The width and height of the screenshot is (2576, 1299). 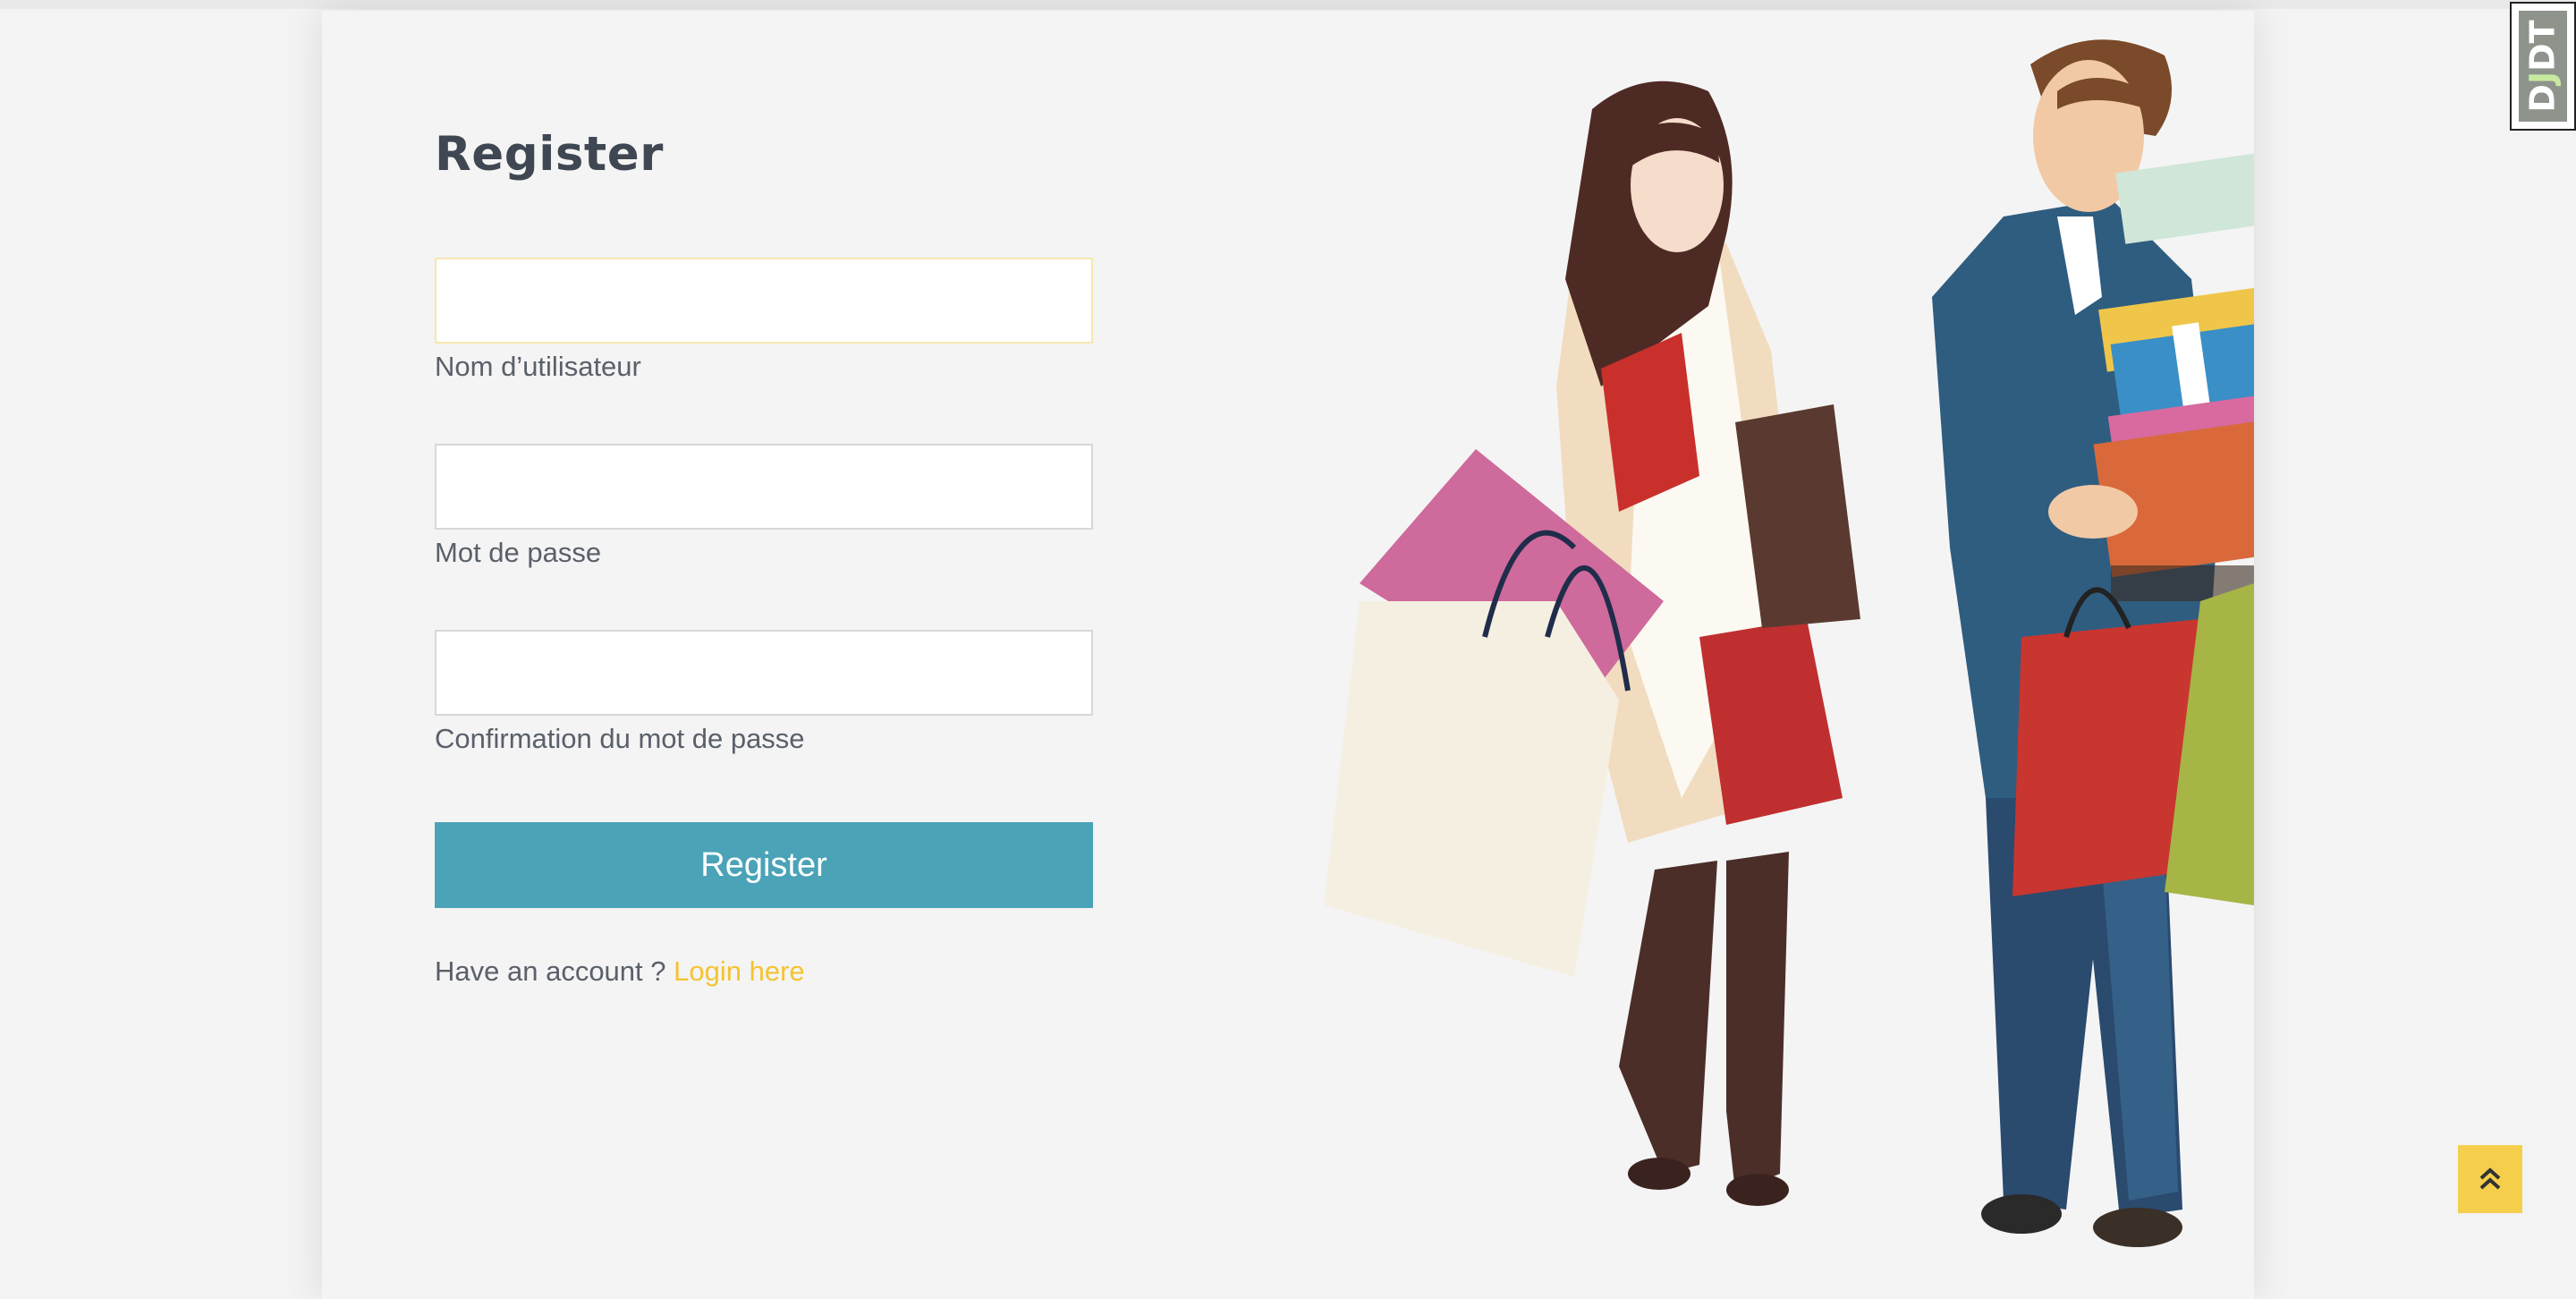 What do you see at coordinates (549, 154) in the screenshot?
I see `page-title: Register` at bounding box center [549, 154].